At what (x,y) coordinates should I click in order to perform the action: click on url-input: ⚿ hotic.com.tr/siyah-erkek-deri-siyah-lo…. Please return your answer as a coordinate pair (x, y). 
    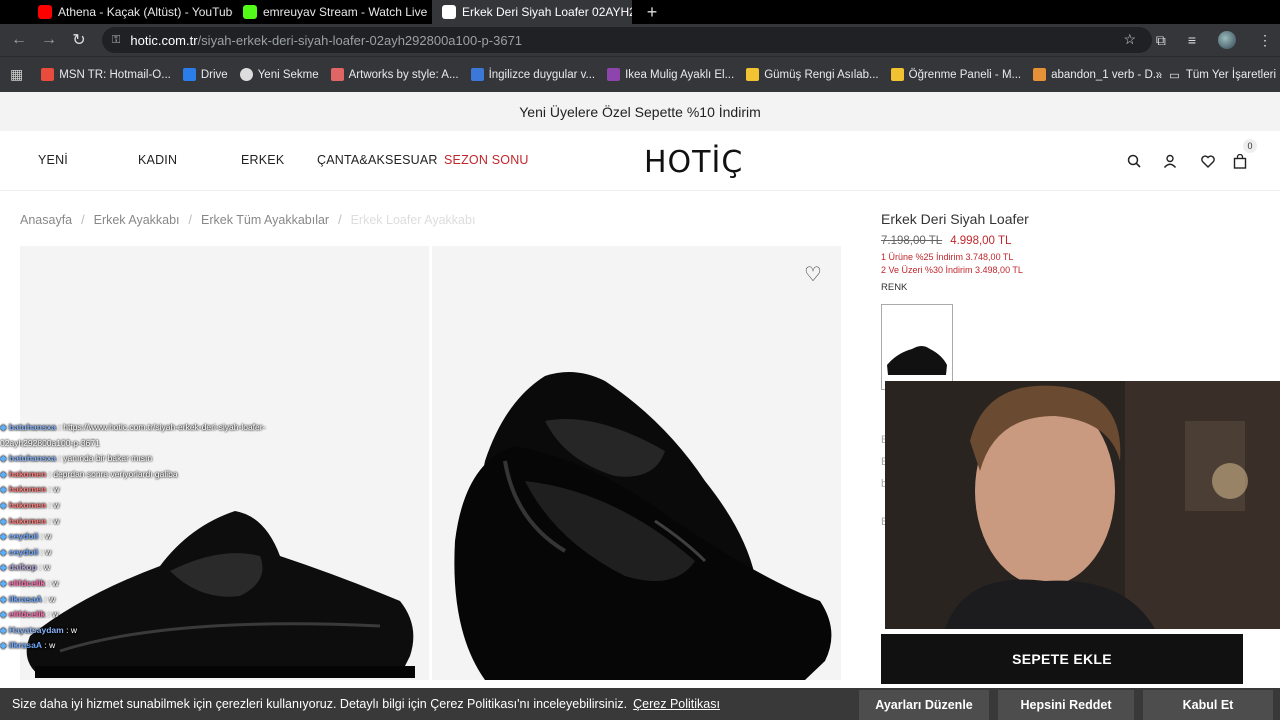
    Looking at the image, I should click on (627, 40).